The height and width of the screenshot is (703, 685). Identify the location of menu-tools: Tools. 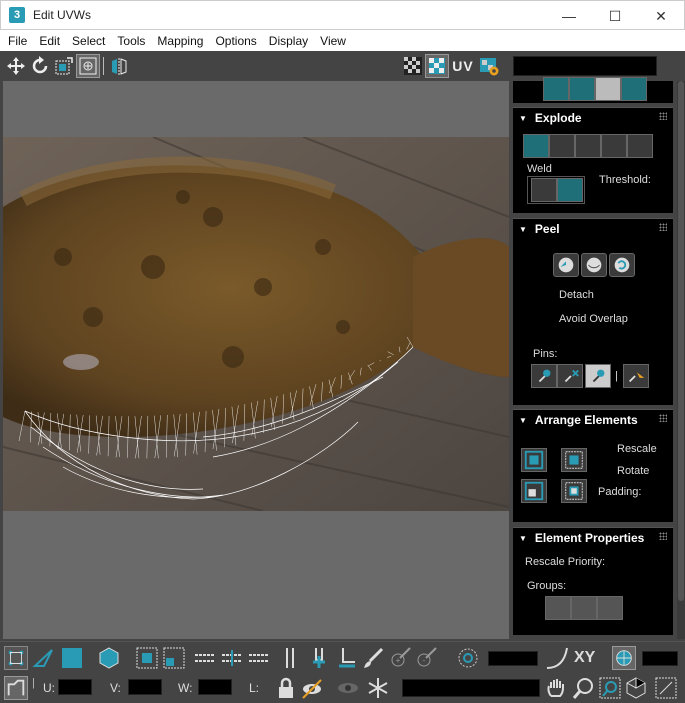
(131, 41).